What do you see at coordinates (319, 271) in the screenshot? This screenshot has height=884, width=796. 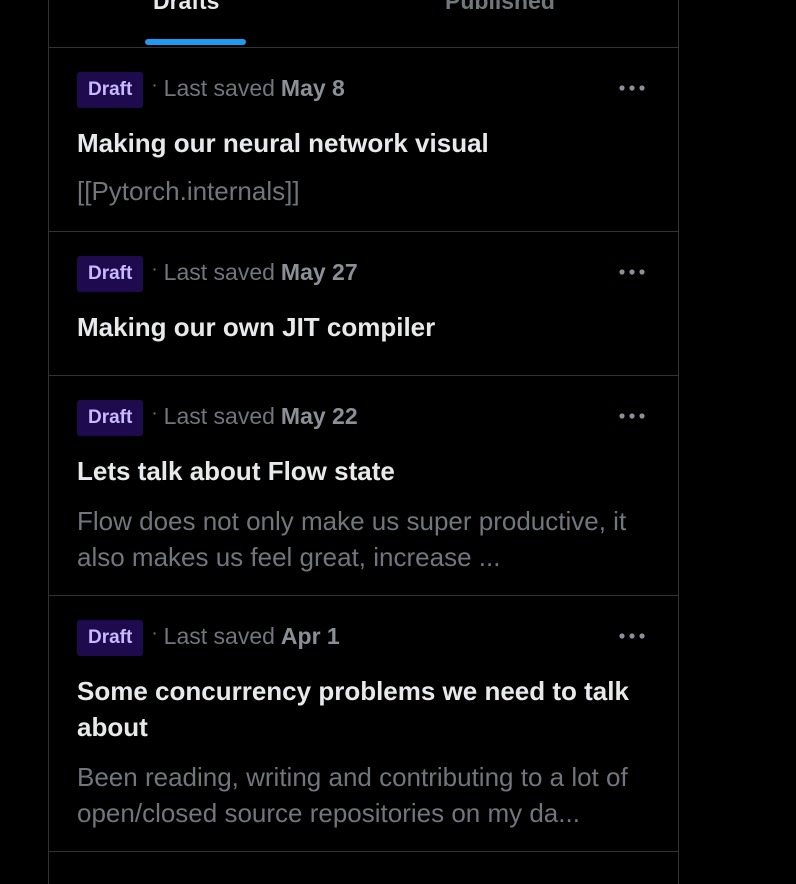 I see `last-saved-date: May 27` at bounding box center [319, 271].